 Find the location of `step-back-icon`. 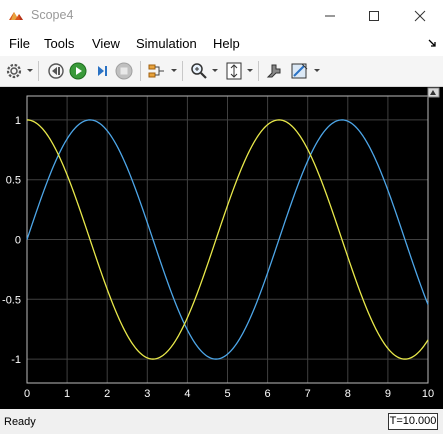

step-back-icon is located at coordinates (56, 71).